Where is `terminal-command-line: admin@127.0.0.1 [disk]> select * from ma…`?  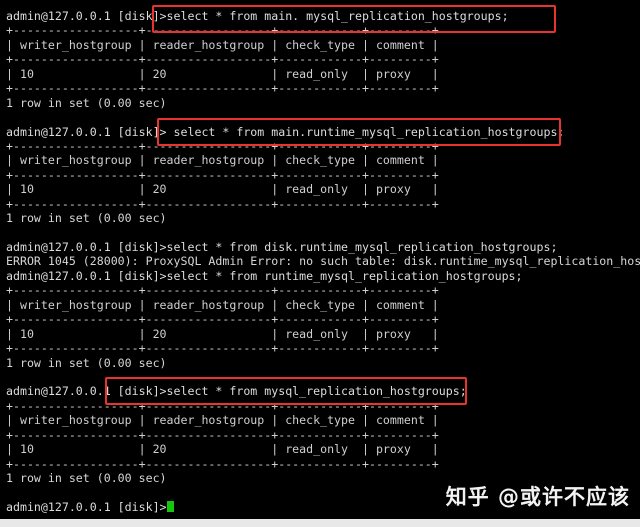
terminal-command-line: admin@127.0.0.1 [disk]> select * from ma… is located at coordinates (285, 131).